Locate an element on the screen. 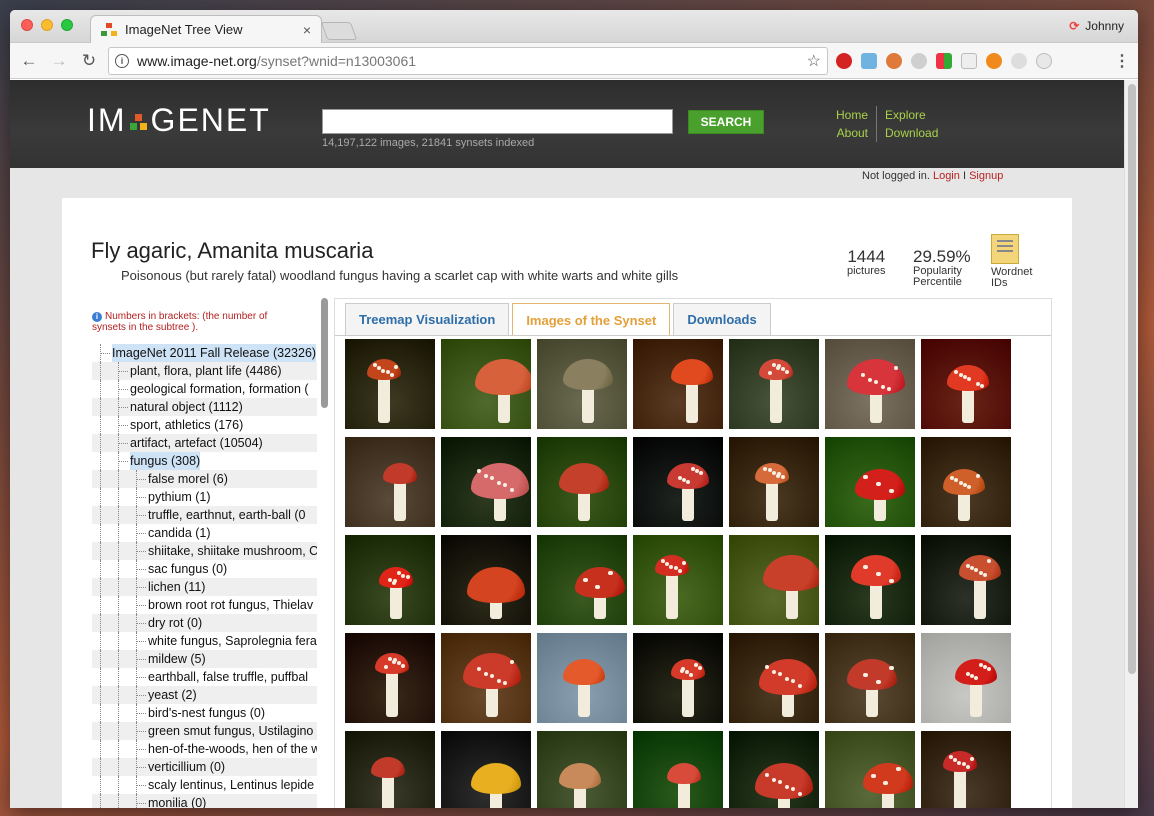 The image size is (1154, 816). tree-node-label: candida (1) is located at coordinates (179, 533).